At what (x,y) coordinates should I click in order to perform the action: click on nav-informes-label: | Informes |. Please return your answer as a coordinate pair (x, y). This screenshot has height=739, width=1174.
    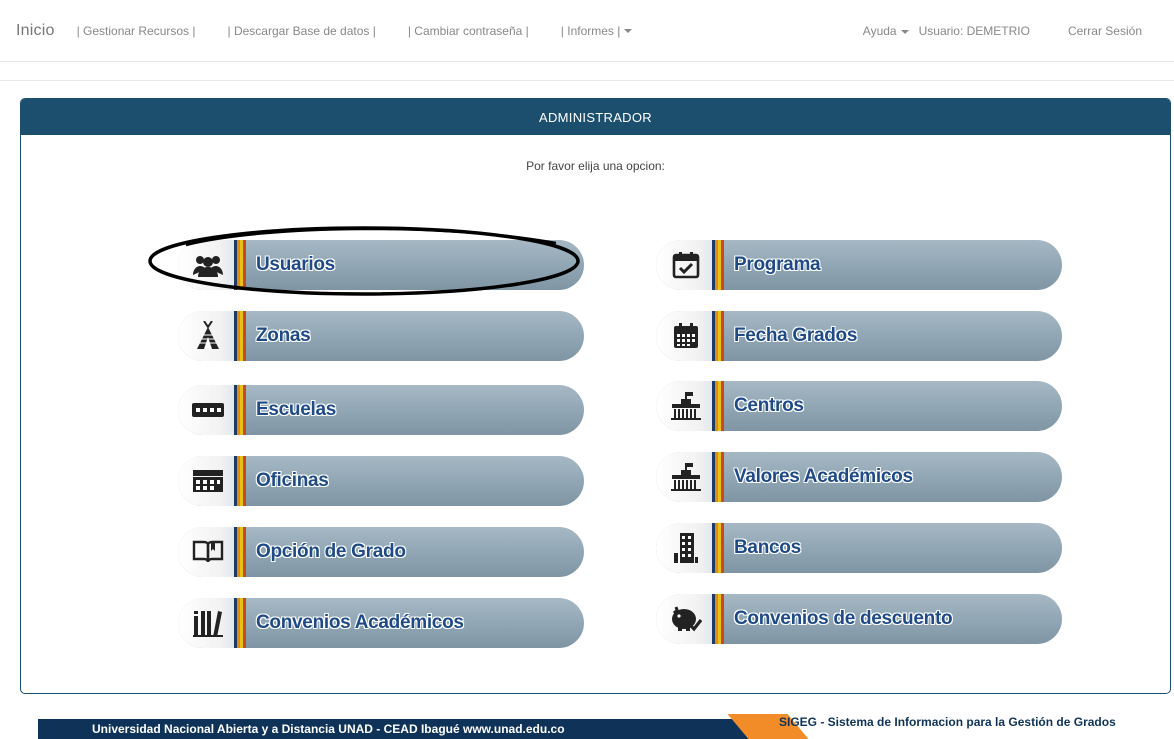
    Looking at the image, I should click on (590, 30).